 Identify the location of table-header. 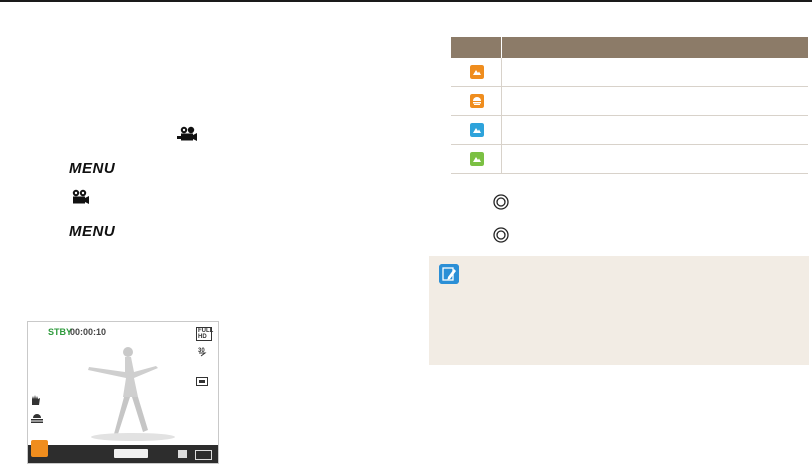
(629, 47).